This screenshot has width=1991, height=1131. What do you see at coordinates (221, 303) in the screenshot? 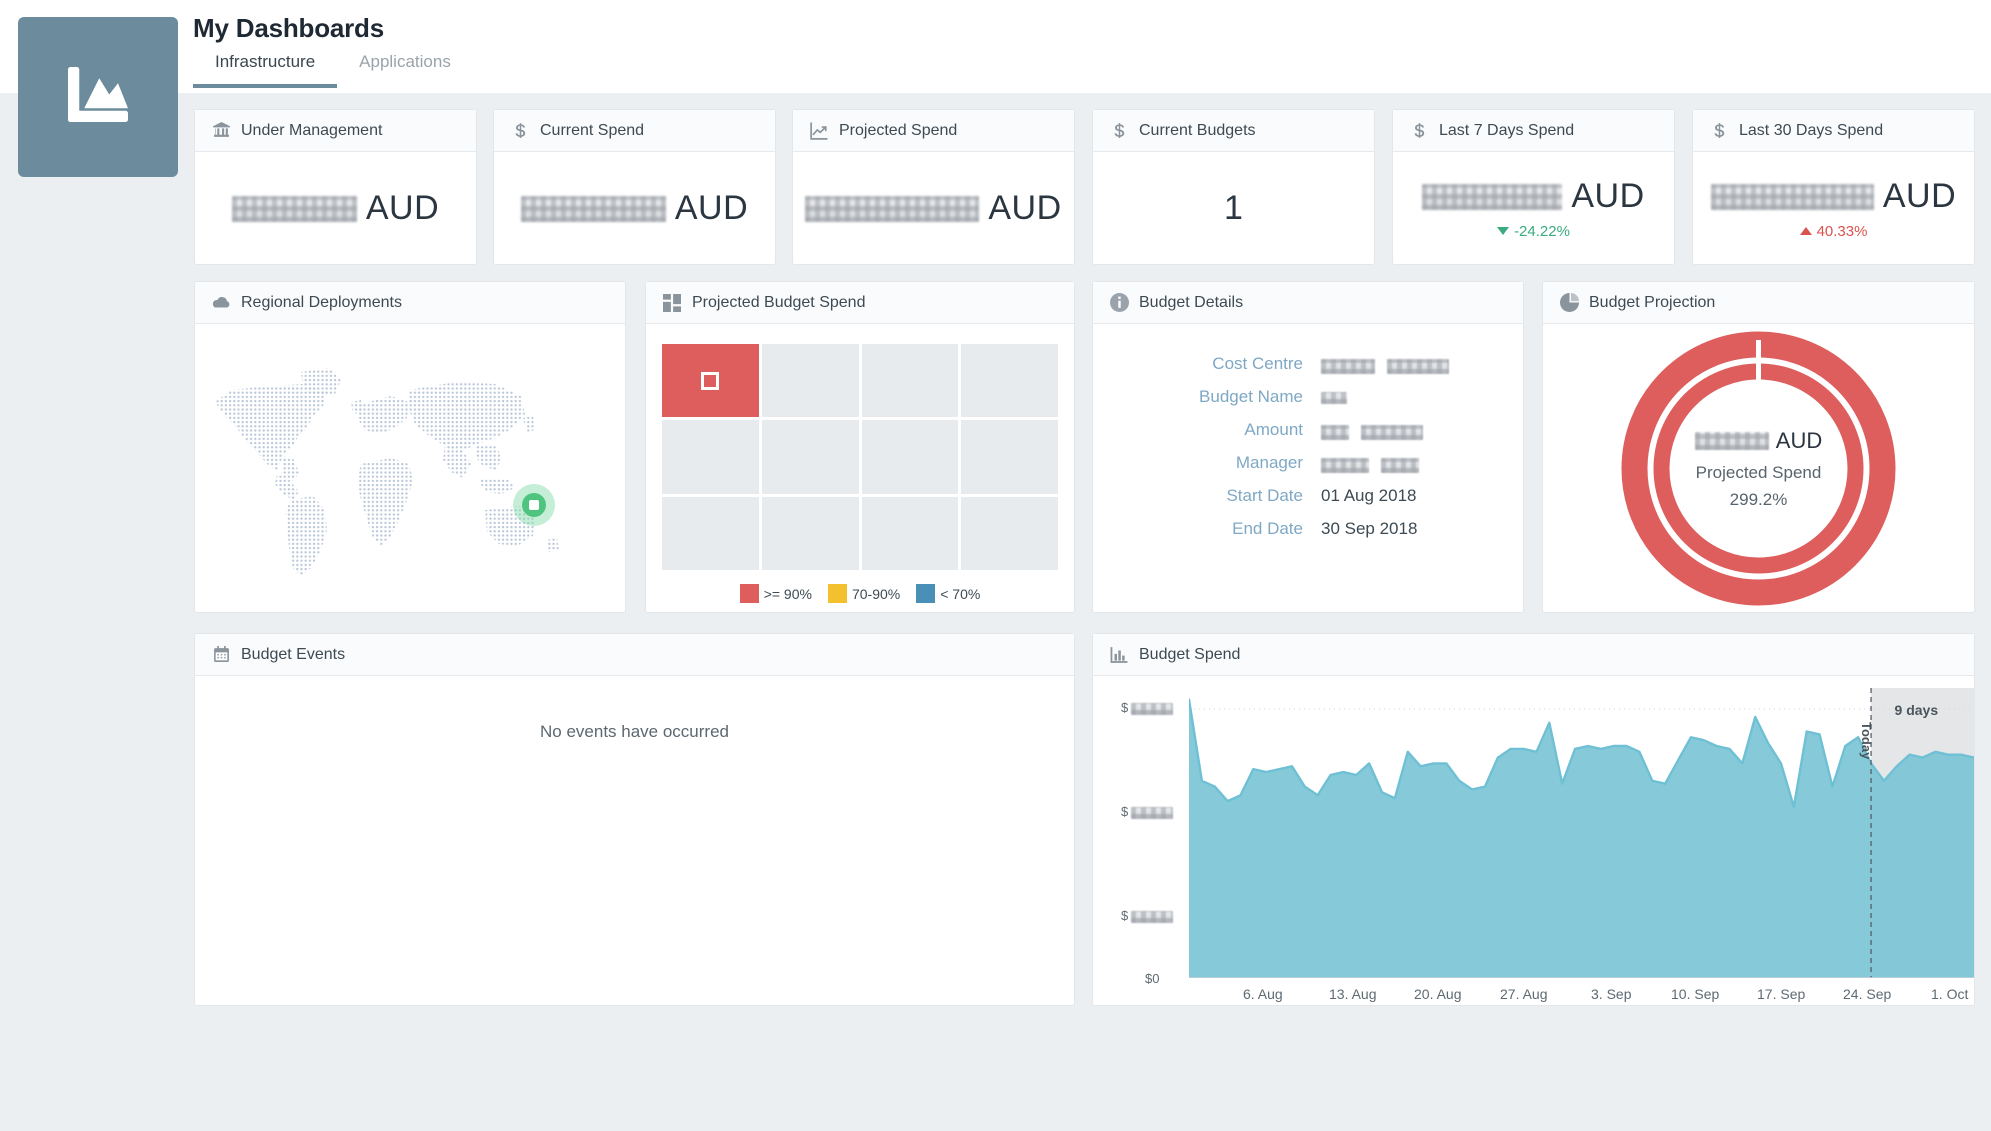
I see `cloud-icon` at bounding box center [221, 303].